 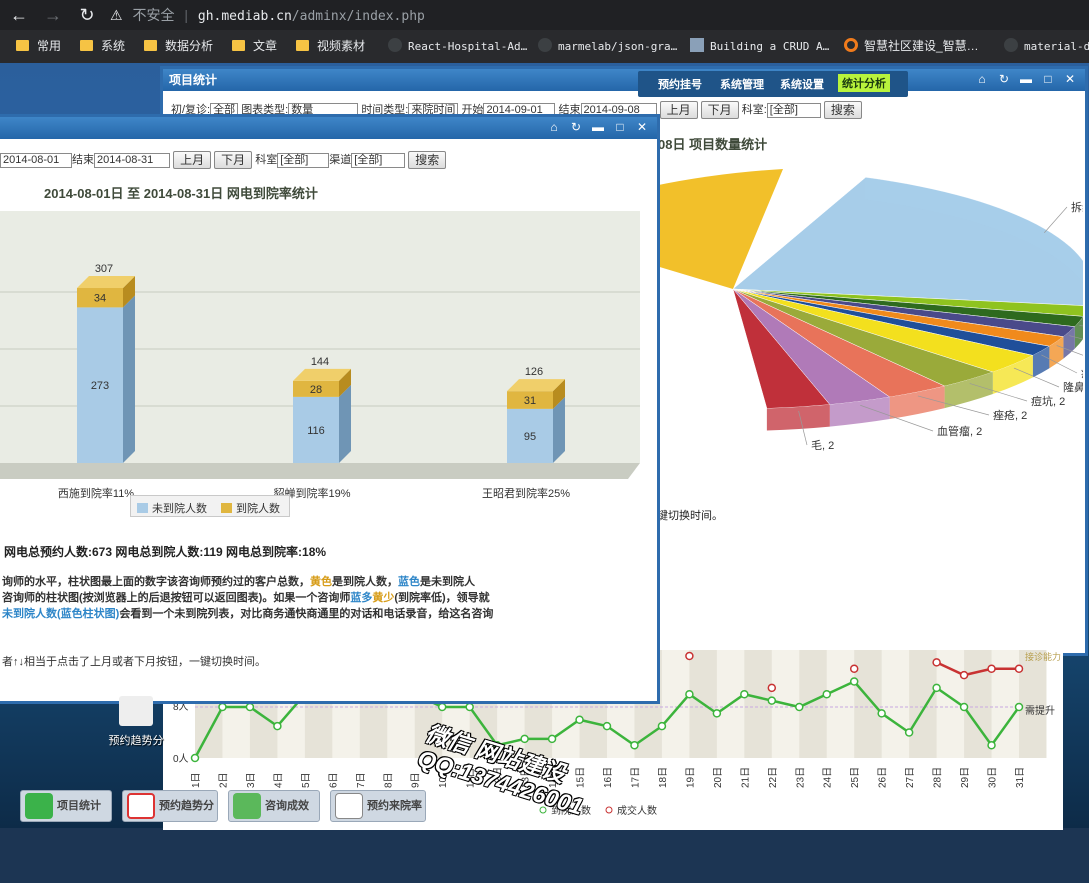 I want to click on bookmark-folder: 常用, so click(x=38, y=46).